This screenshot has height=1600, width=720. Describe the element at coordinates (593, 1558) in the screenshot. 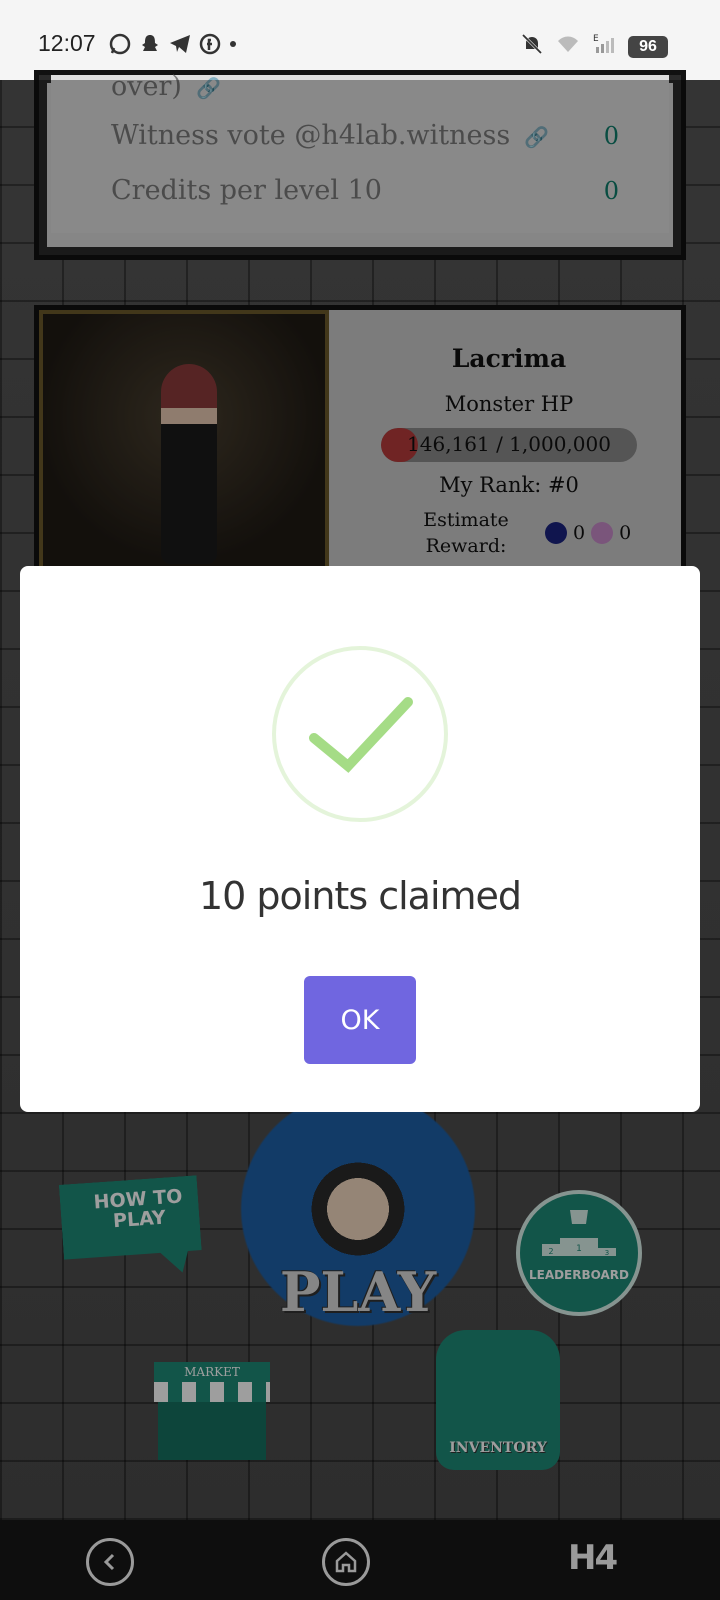

I see `h4-app-logo: H4` at that location.